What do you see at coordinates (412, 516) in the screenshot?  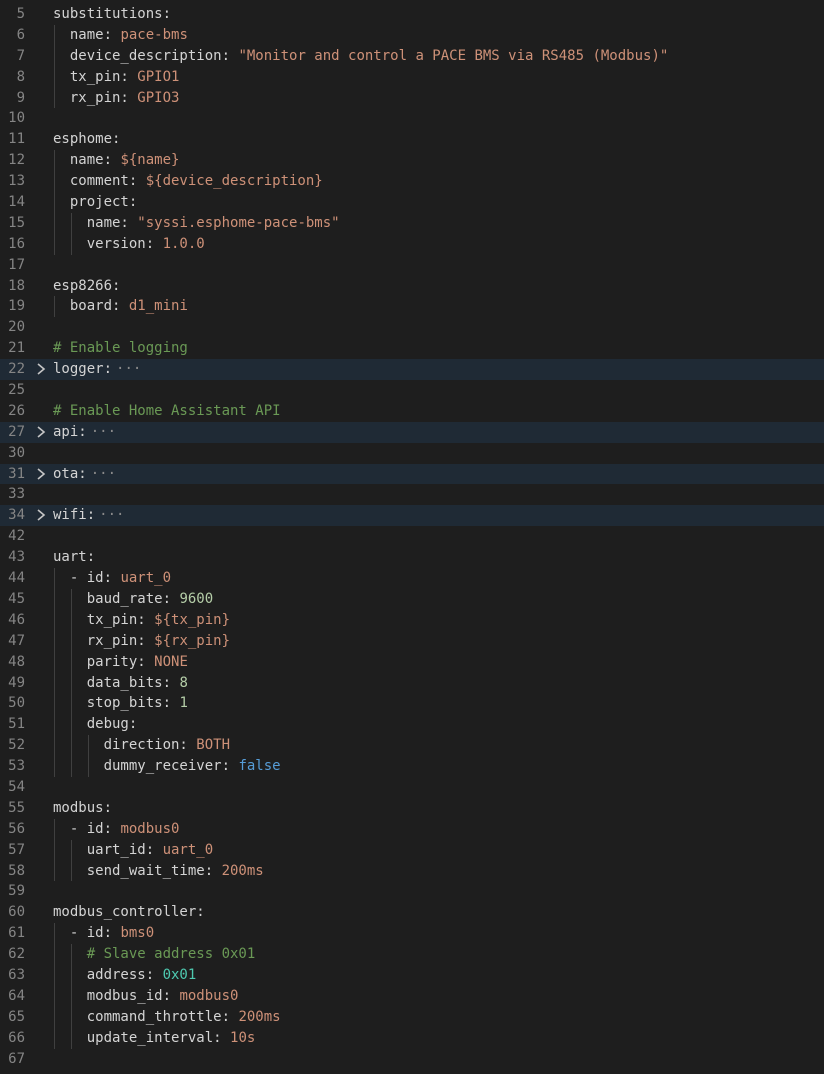 I see `code-line: 34 wifi: ···` at bounding box center [412, 516].